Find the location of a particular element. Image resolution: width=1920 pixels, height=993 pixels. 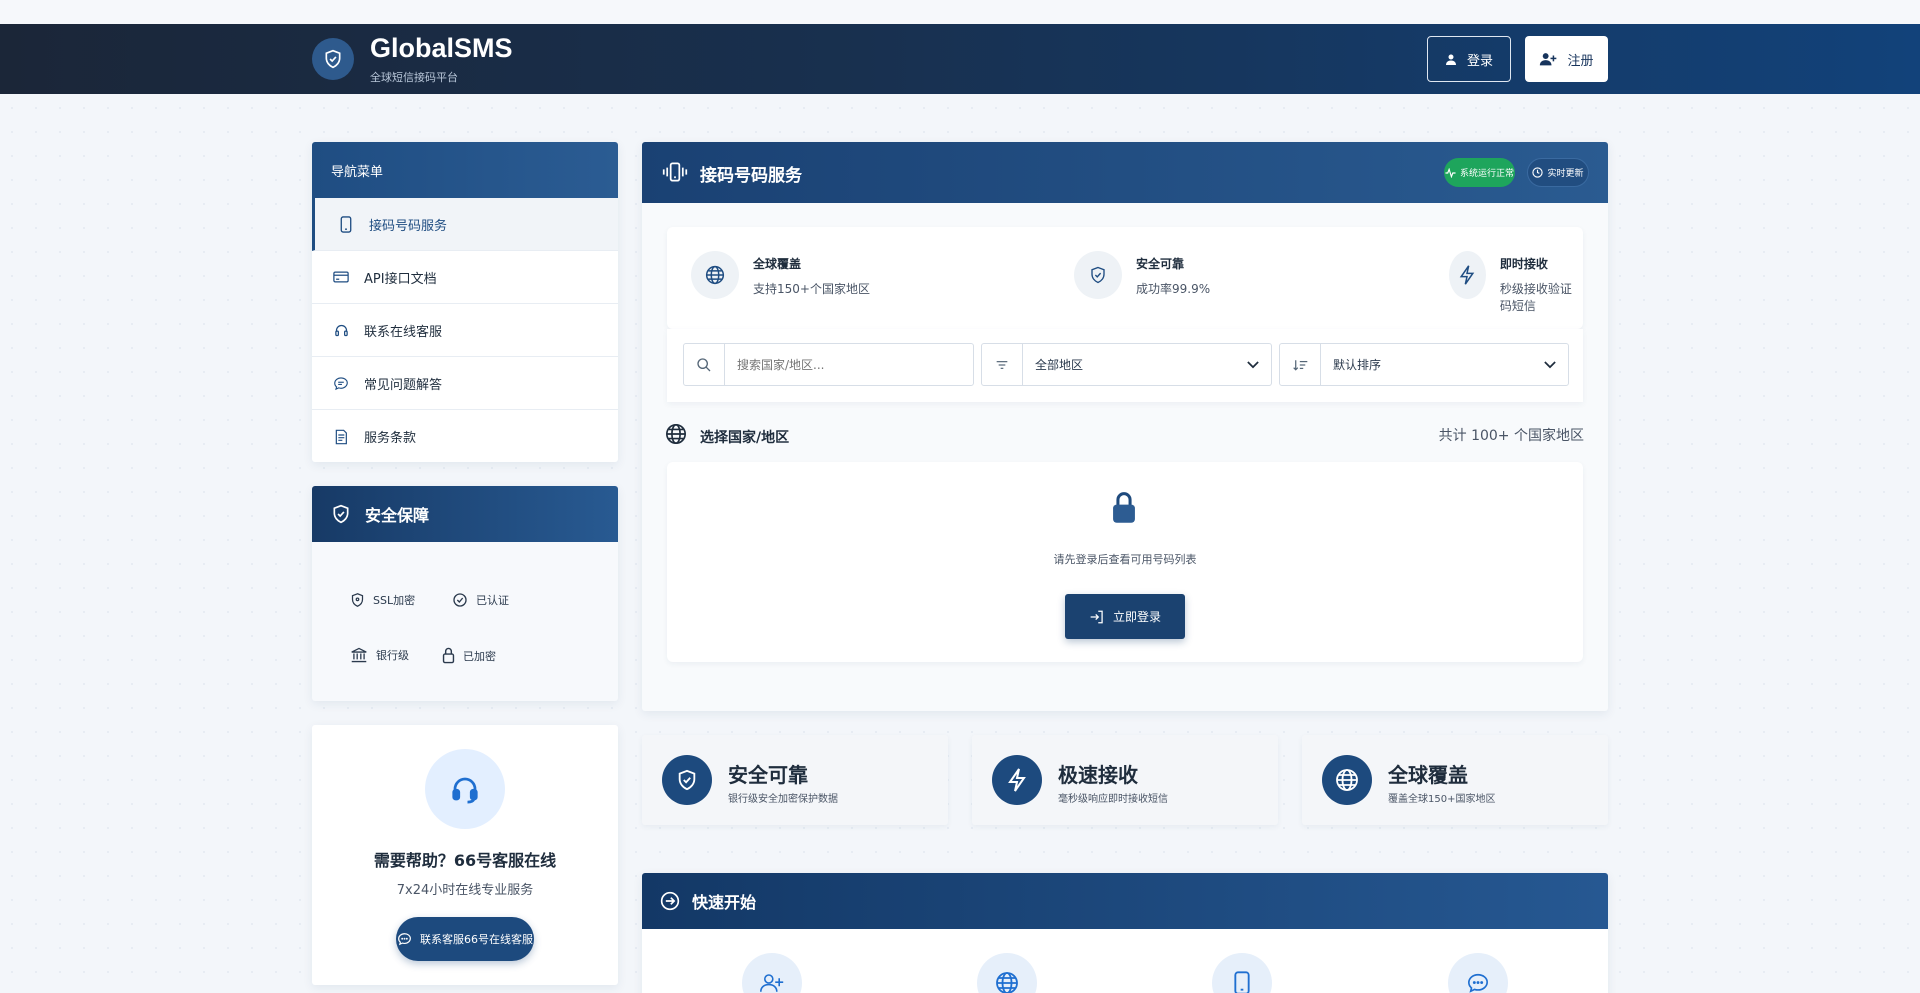

badge-bank: 银行级 is located at coordinates (379, 655).